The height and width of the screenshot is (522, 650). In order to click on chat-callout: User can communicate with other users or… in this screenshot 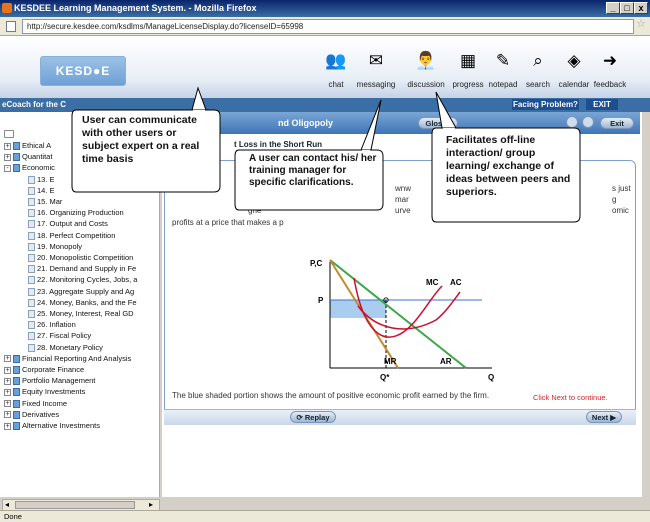, I will do `click(146, 144)`.